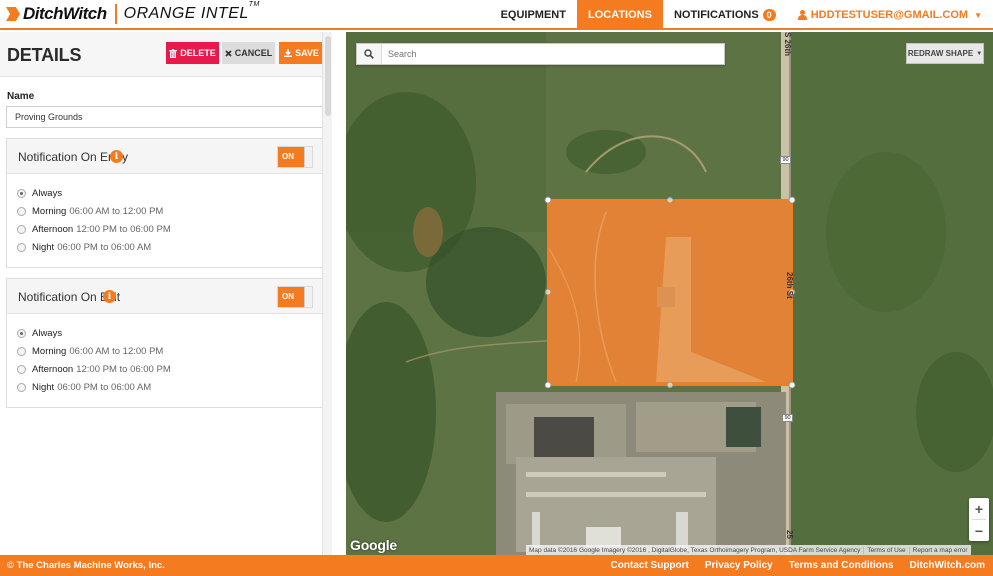  I want to click on option-time: 12:00 PM to 06:00 PM, so click(123, 369).